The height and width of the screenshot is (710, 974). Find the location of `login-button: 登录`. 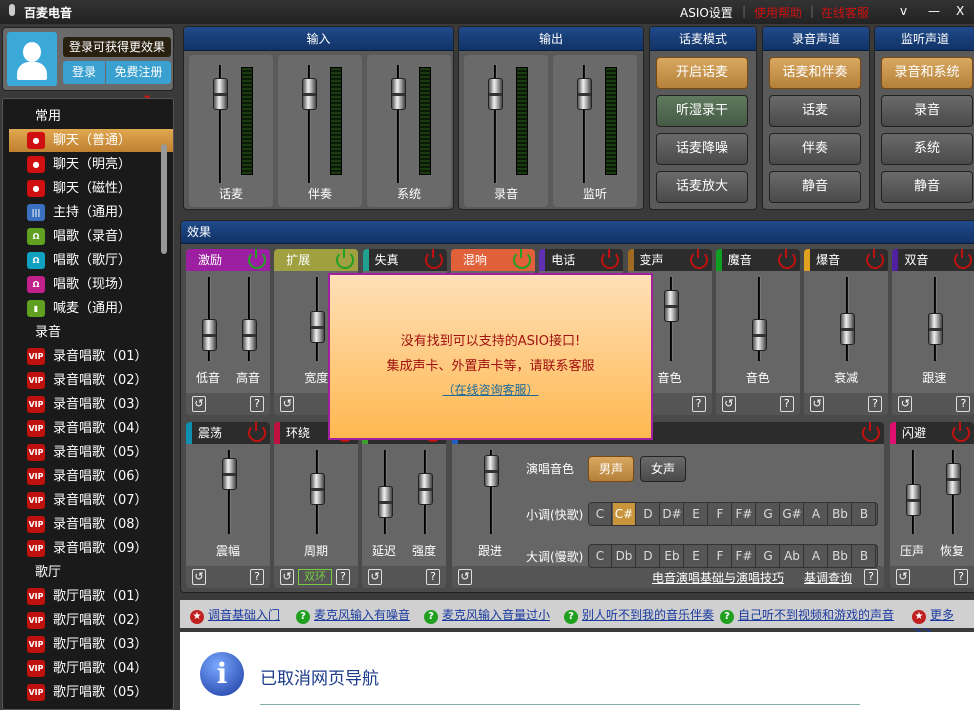

login-button: 登录 is located at coordinates (84, 72).